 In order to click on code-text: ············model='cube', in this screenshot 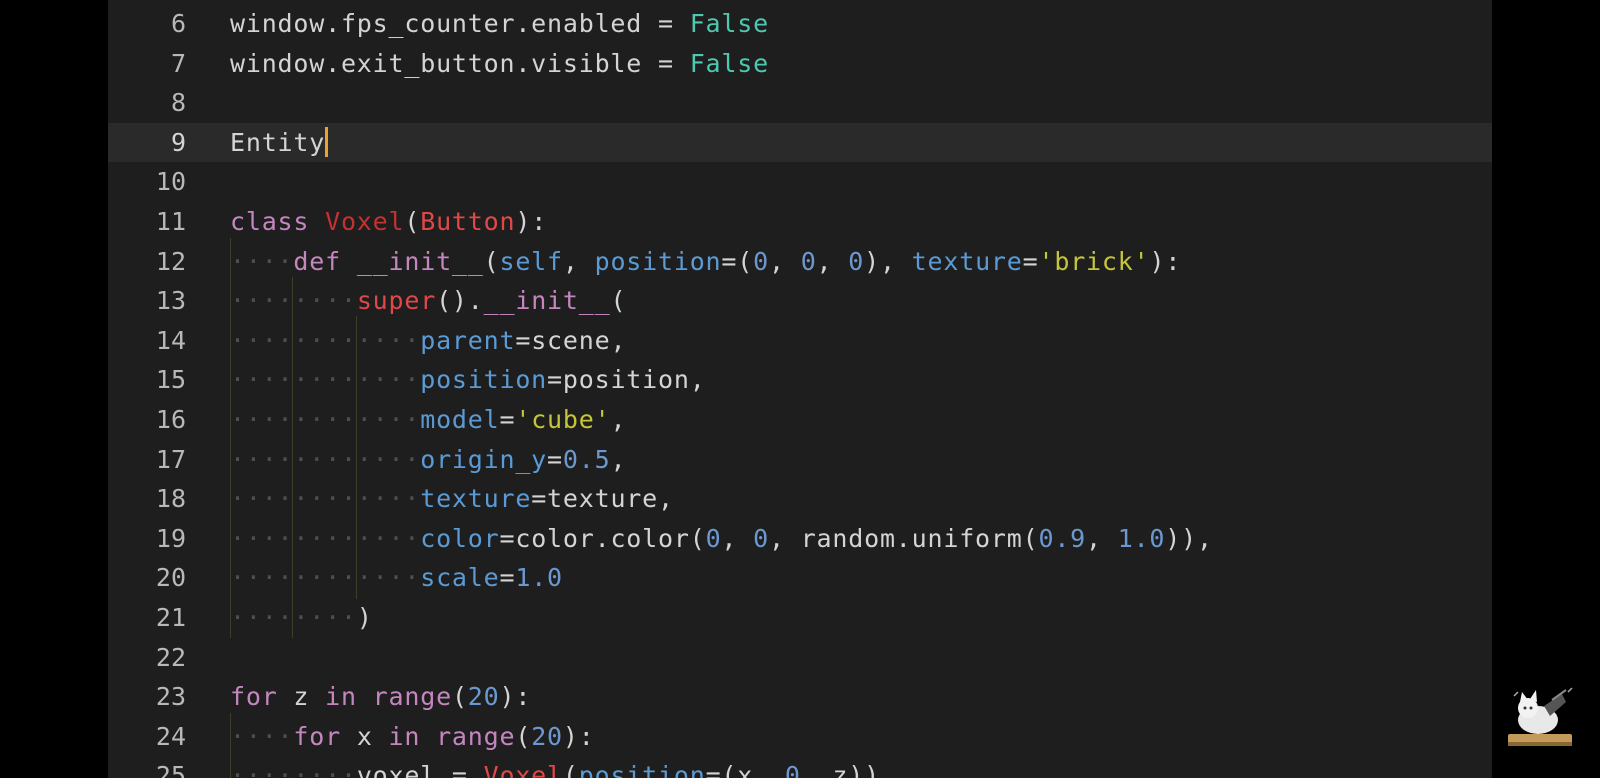, I will do `click(428, 420)`.